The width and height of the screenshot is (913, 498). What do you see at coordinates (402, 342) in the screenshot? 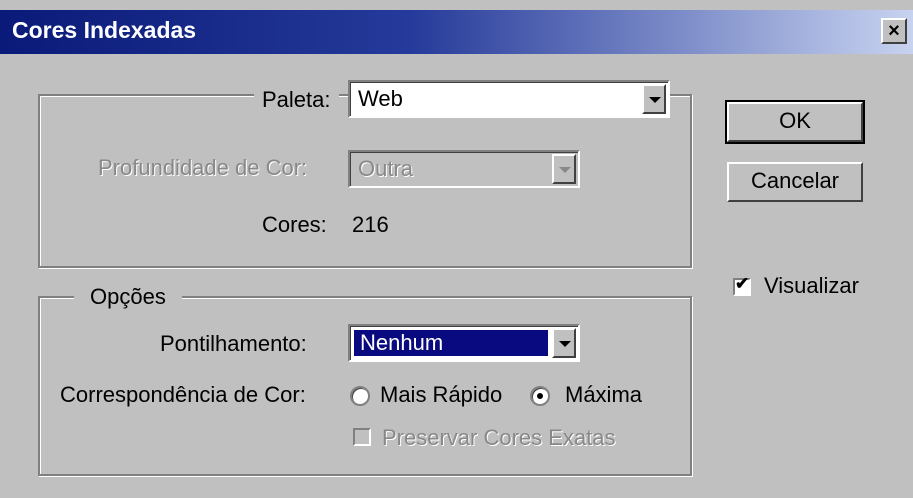
I see `dither-value: Nenhum` at bounding box center [402, 342].